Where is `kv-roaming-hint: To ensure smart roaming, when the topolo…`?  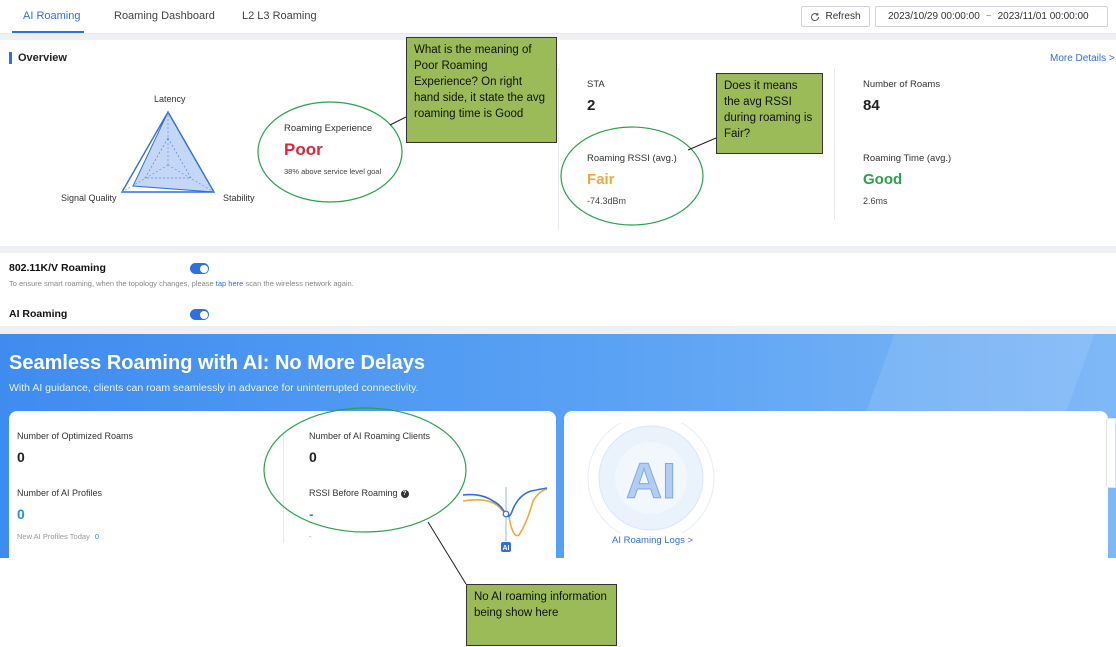 kv-roaming-hint: To ensure smart roaming, when the topolo… is located at coordinates (181, 283).